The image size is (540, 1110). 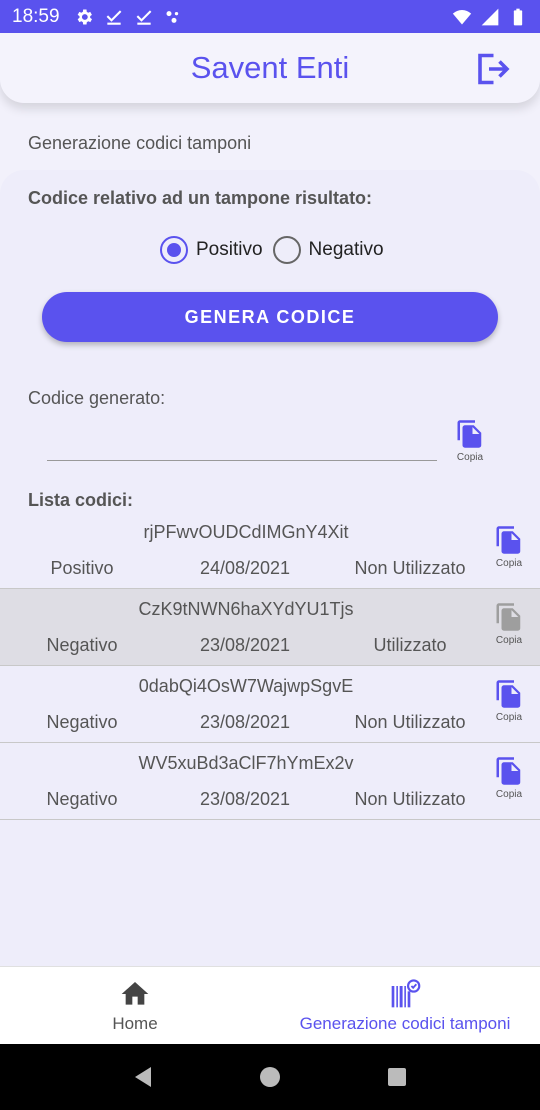 I want to click on logout-icon, so click(x=492, y=69).